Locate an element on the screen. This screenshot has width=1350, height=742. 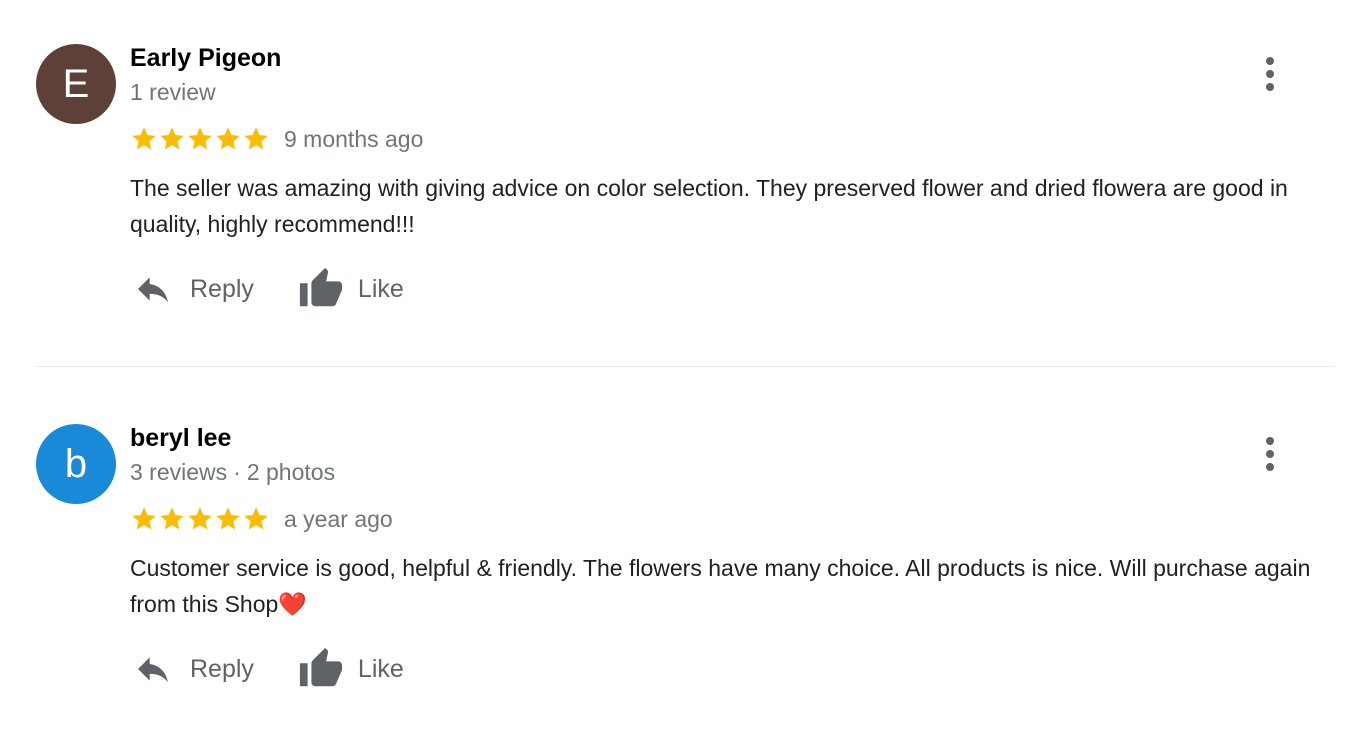
review-count: 1 review is located at coordinates (173, 92).